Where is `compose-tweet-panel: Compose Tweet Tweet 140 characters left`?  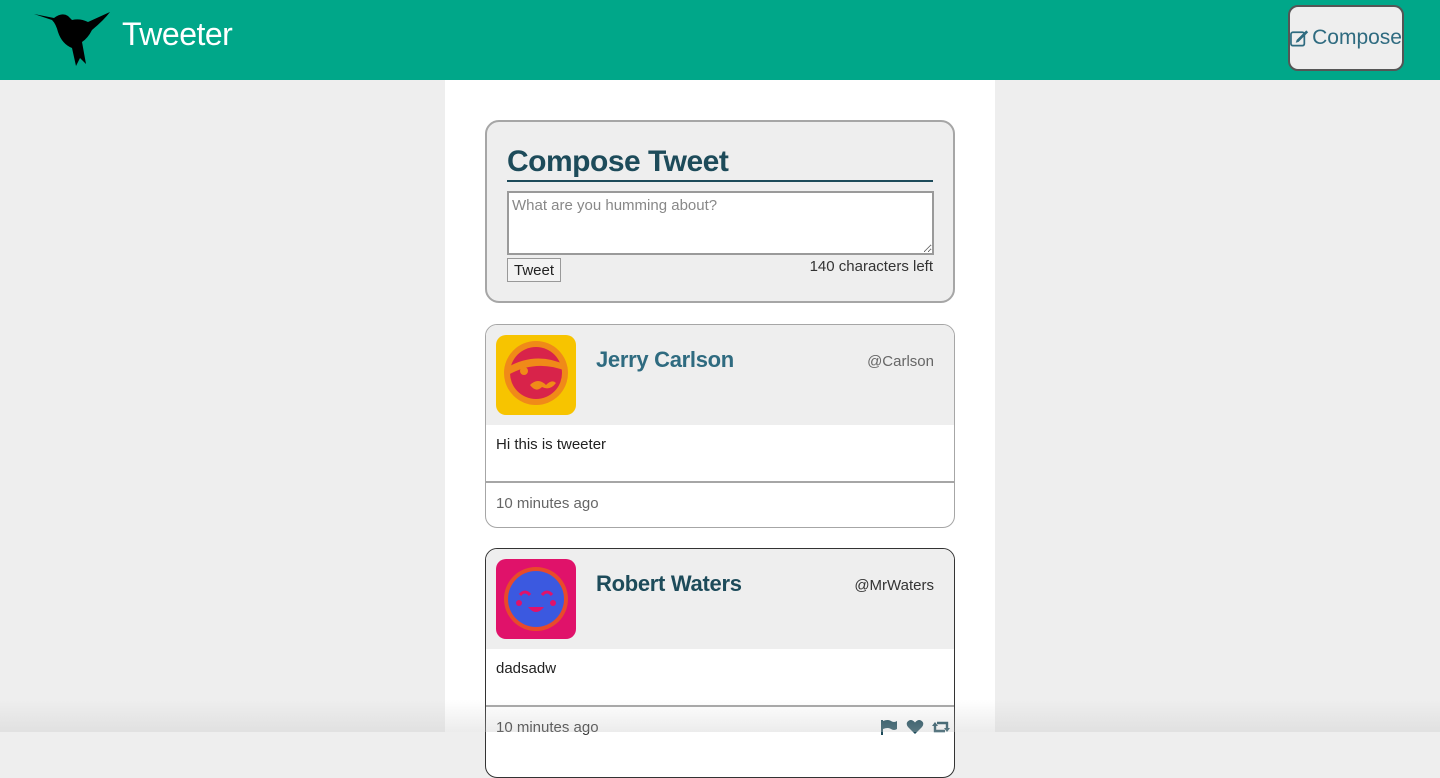
compose-tweet-panel: Compose Tweet Tweet 140 characters left is located at coordinates (720, 211).